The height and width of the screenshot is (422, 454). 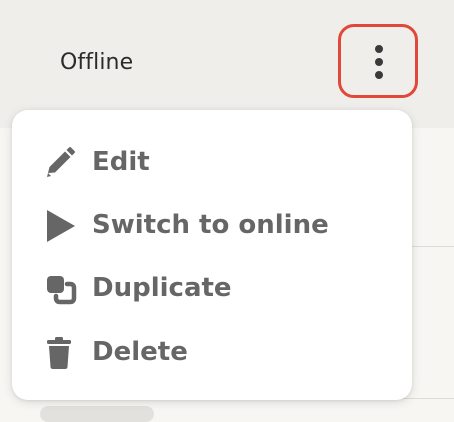 I want to click on background-badge, so click(x=97, y=414).